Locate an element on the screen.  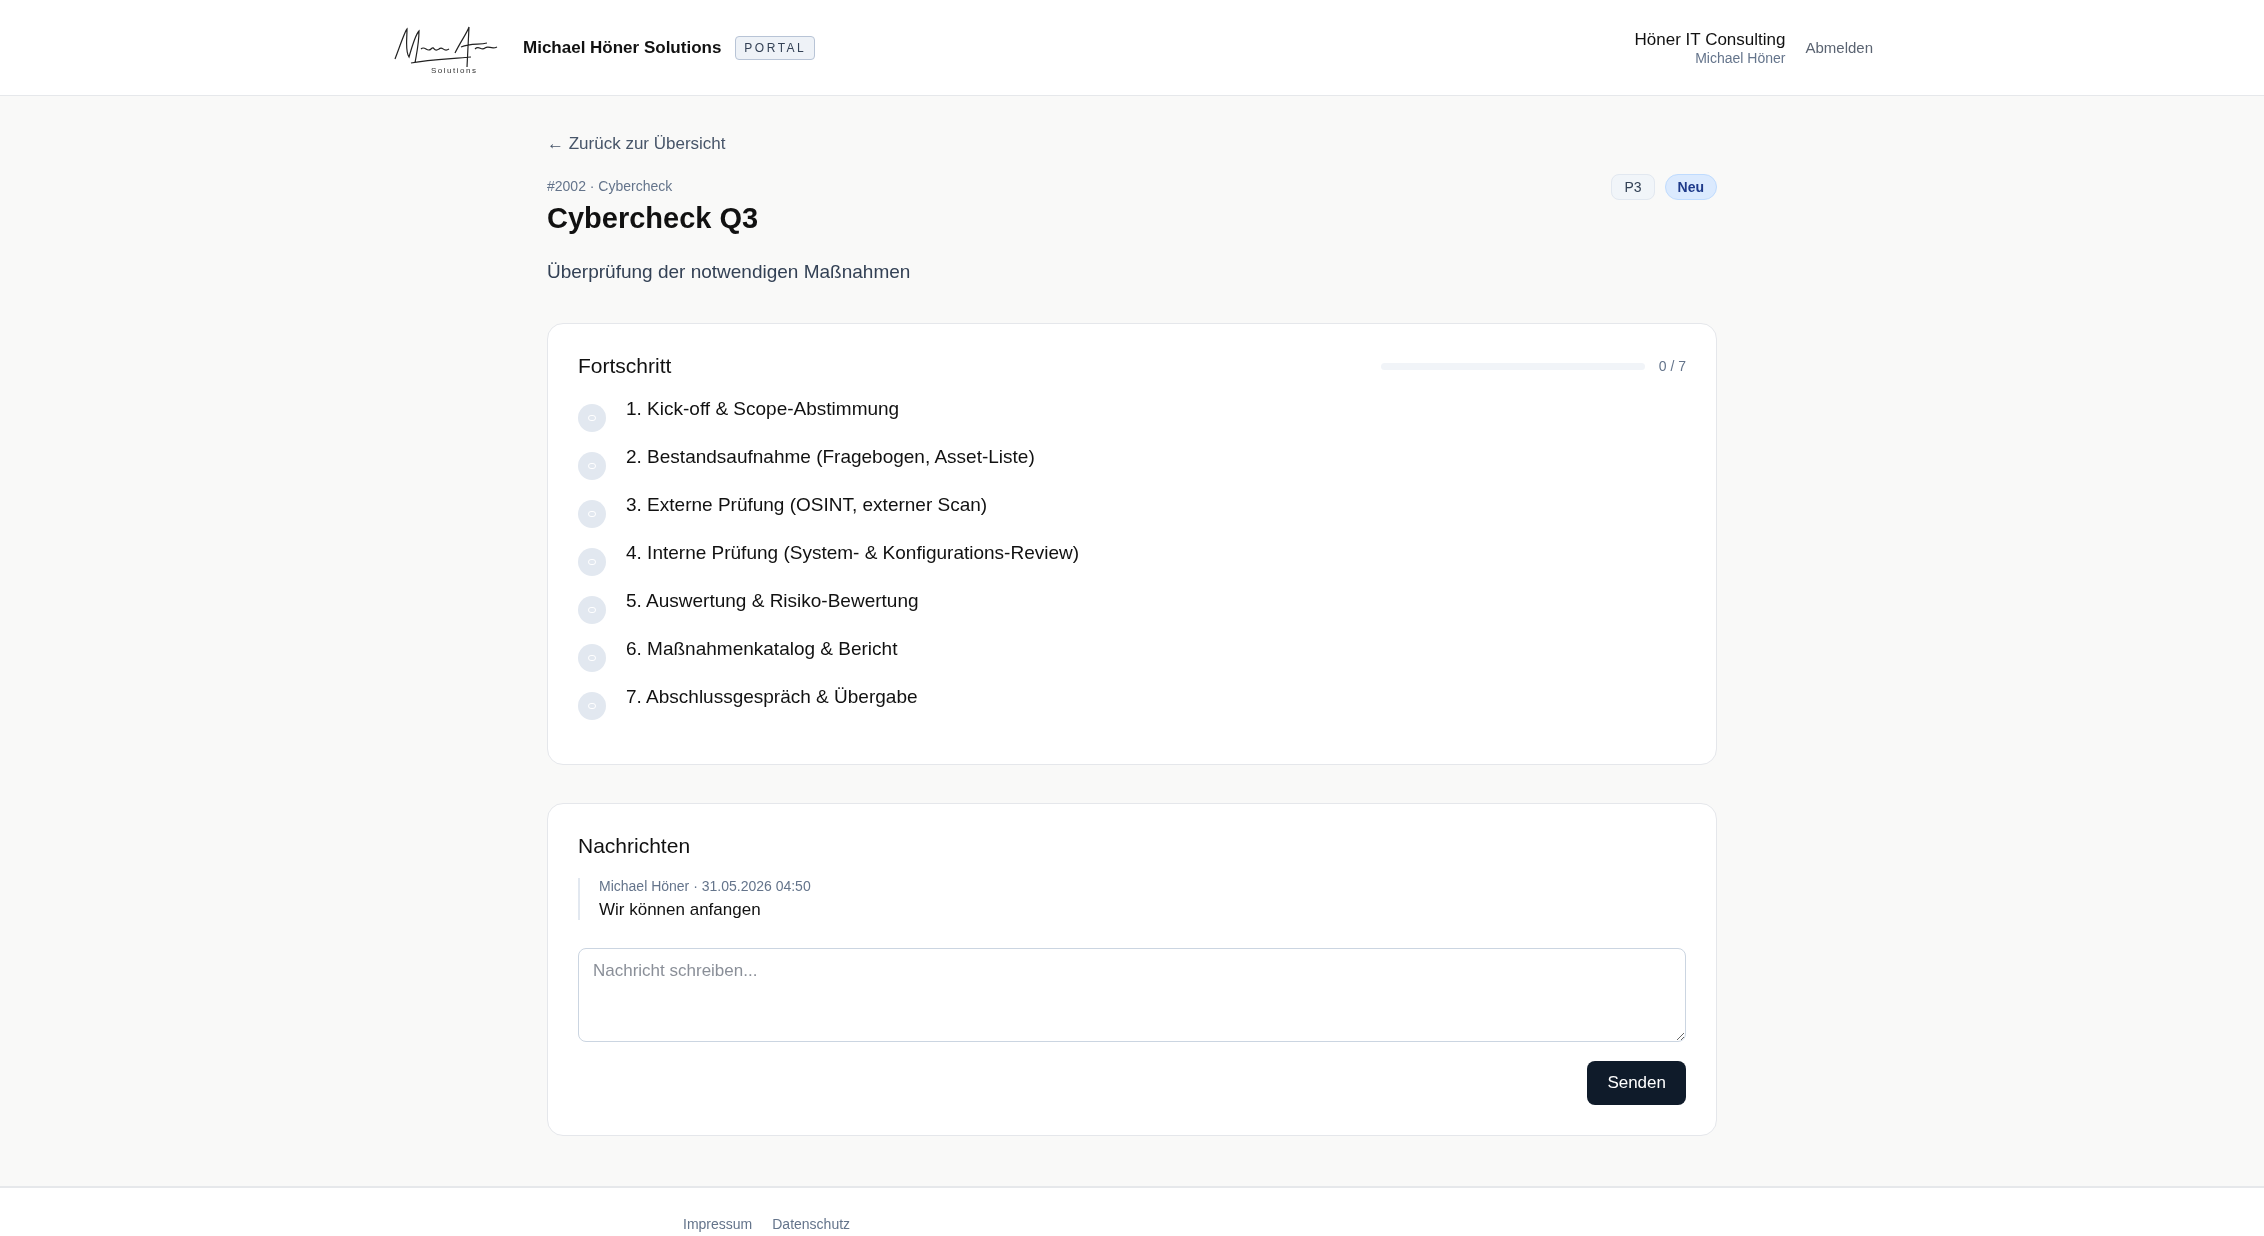
logout-link: Abmelden is located at coordinates (1839, 47).